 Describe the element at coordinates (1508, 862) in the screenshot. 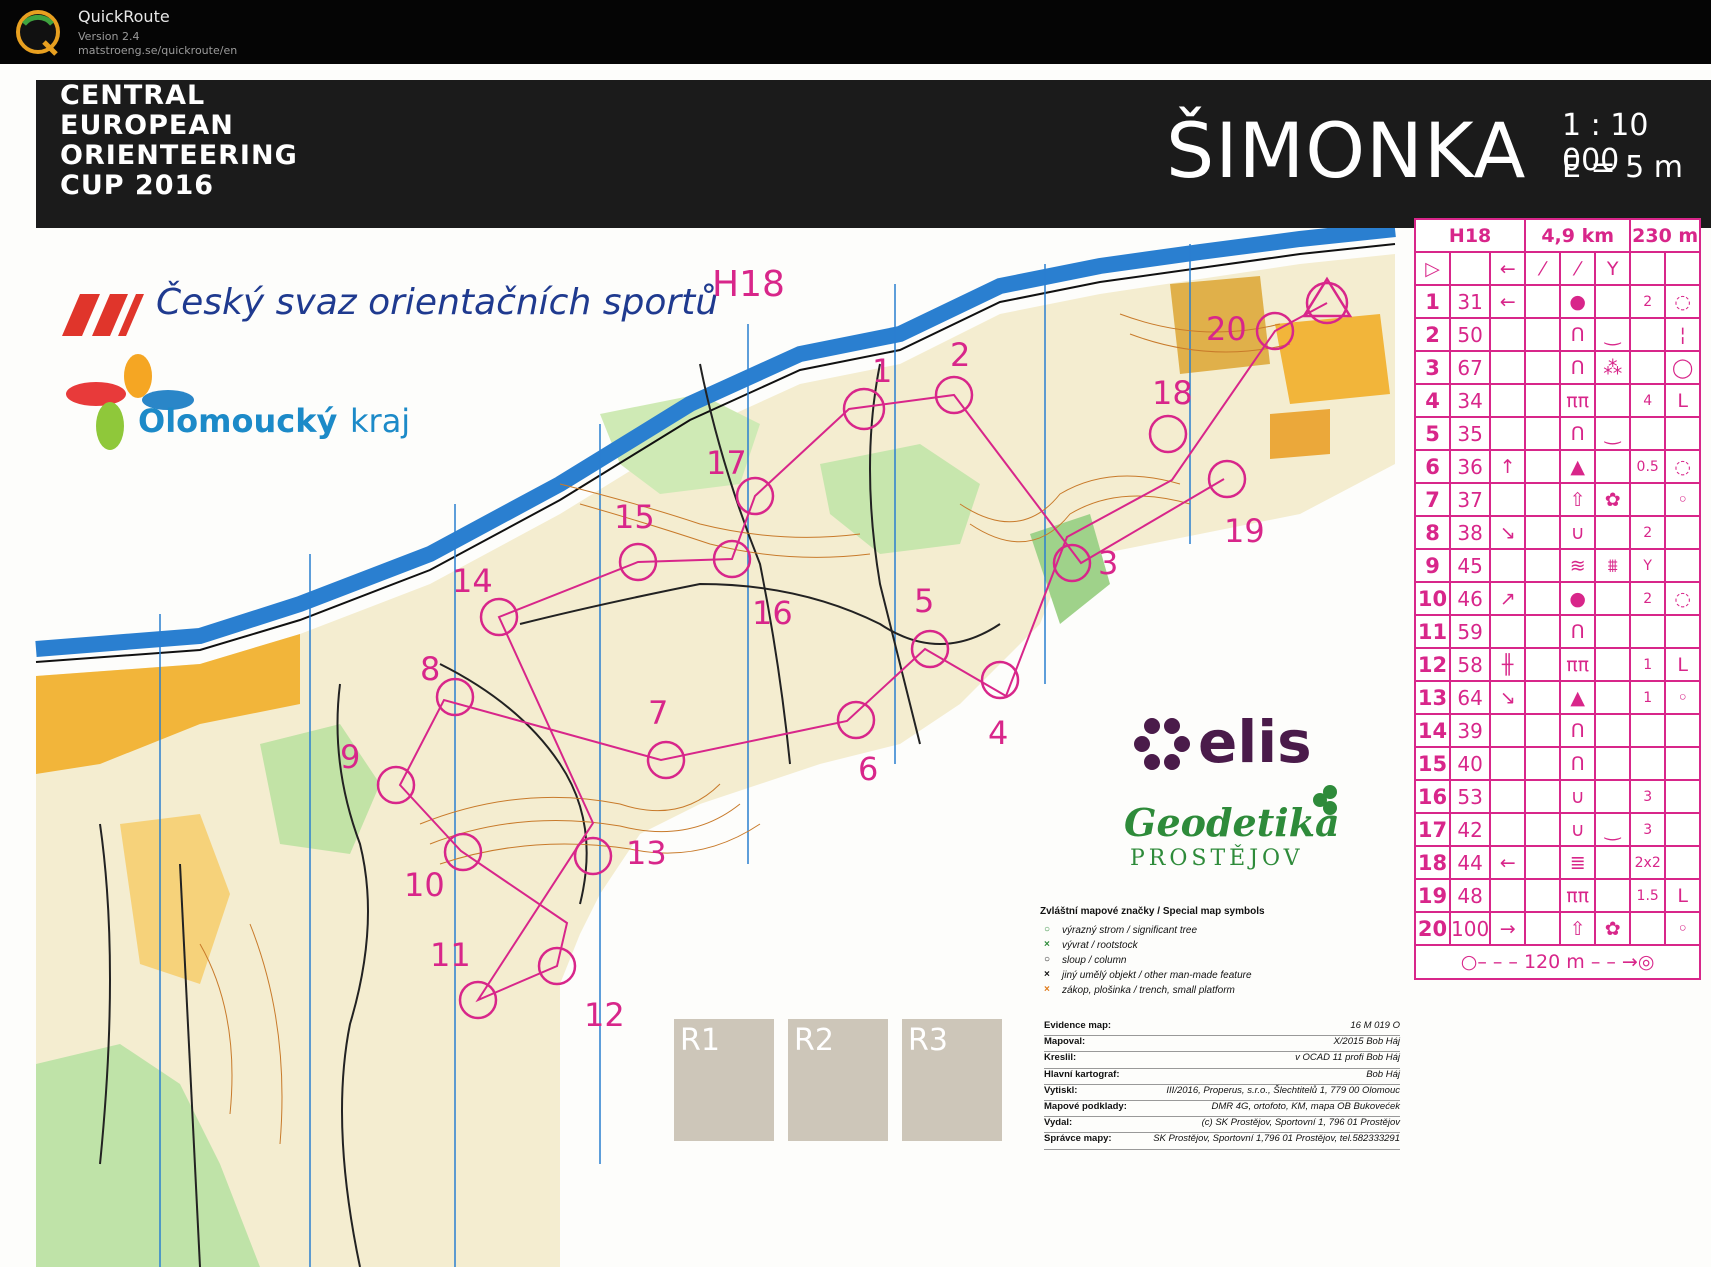

I see `cd-symbol: ←` at that location.